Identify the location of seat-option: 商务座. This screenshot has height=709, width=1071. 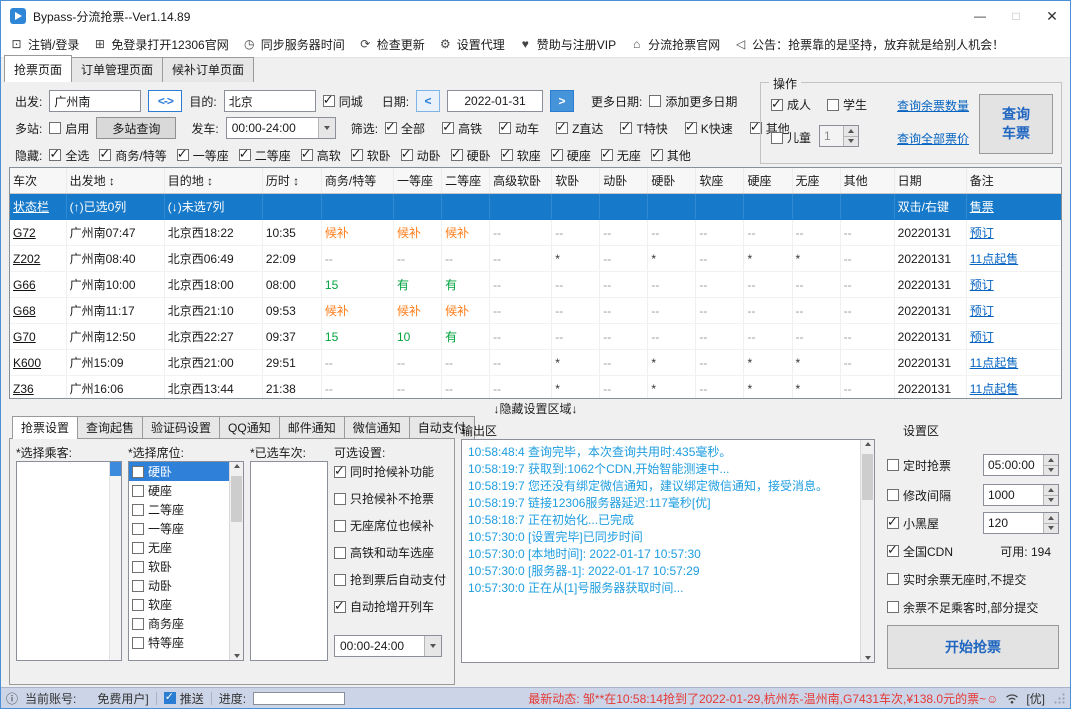
(179, 623).